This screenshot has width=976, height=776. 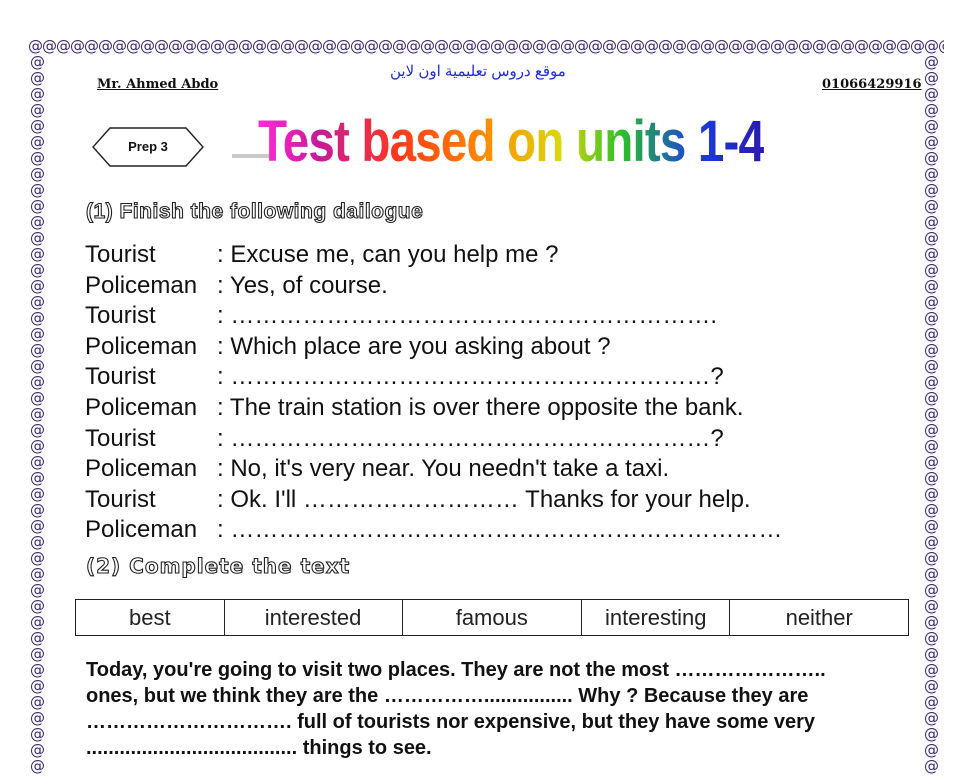 I want to click on dialogue-line: Tourist : ……………………………………………………., so click(x=433, y=316).